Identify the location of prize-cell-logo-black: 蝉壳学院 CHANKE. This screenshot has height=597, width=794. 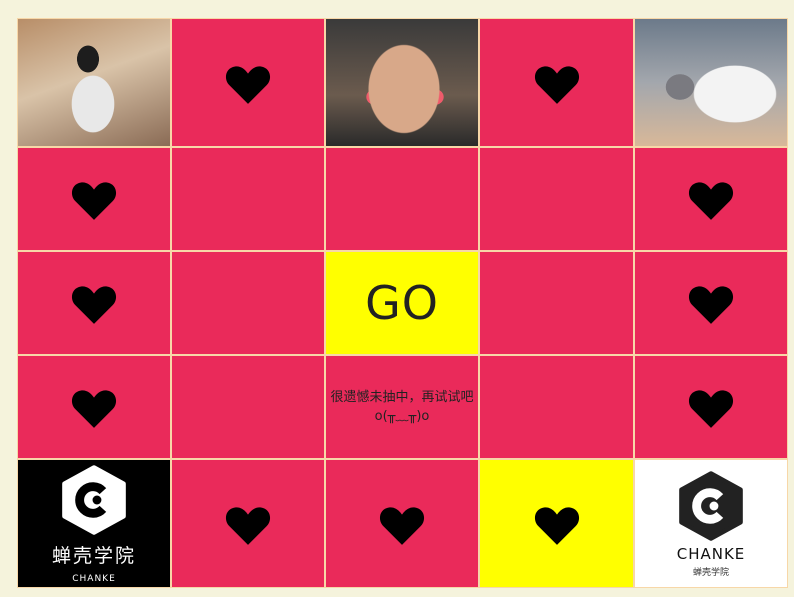
(94, 523).